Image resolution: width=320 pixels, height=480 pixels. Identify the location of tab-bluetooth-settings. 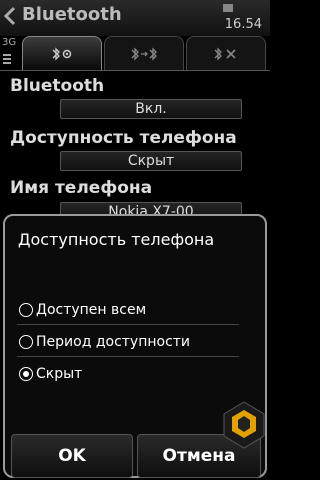
(62, 53).